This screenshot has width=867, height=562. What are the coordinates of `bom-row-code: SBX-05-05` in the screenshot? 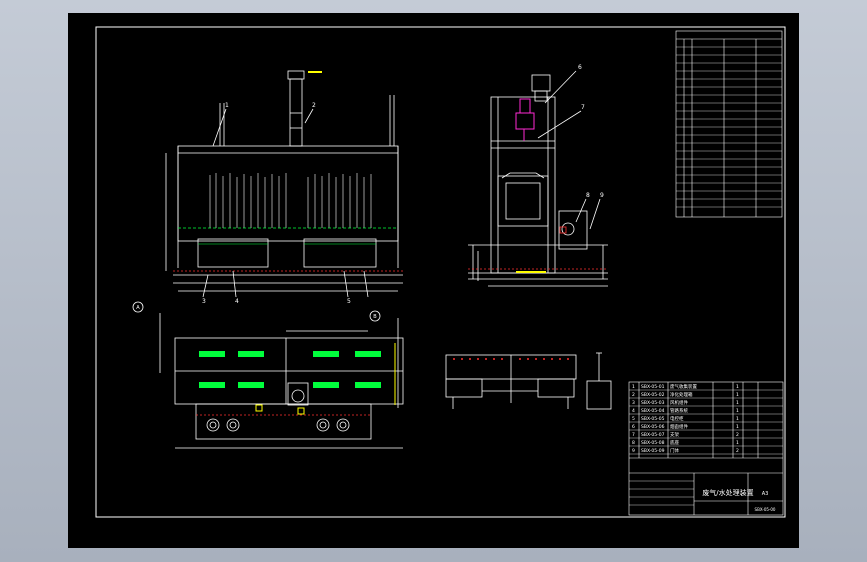 It's located at (653, 419).